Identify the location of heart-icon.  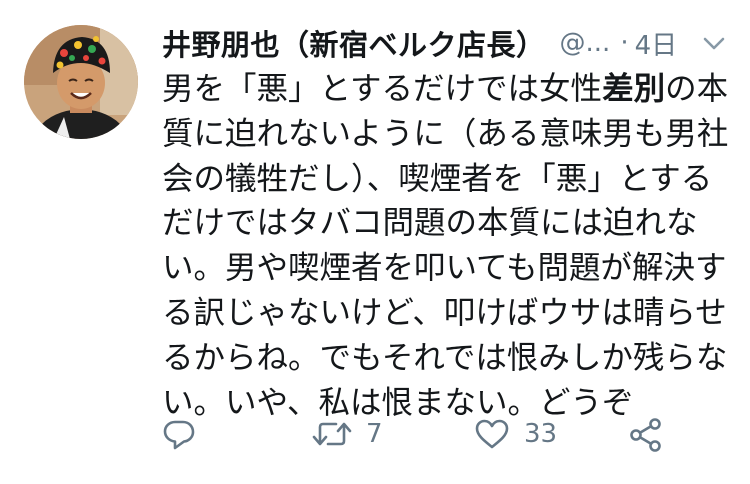
(492, 434).